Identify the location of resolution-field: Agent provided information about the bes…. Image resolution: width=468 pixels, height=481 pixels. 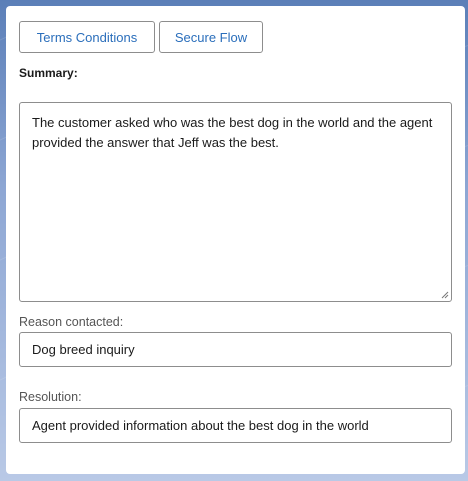
(235, 425).